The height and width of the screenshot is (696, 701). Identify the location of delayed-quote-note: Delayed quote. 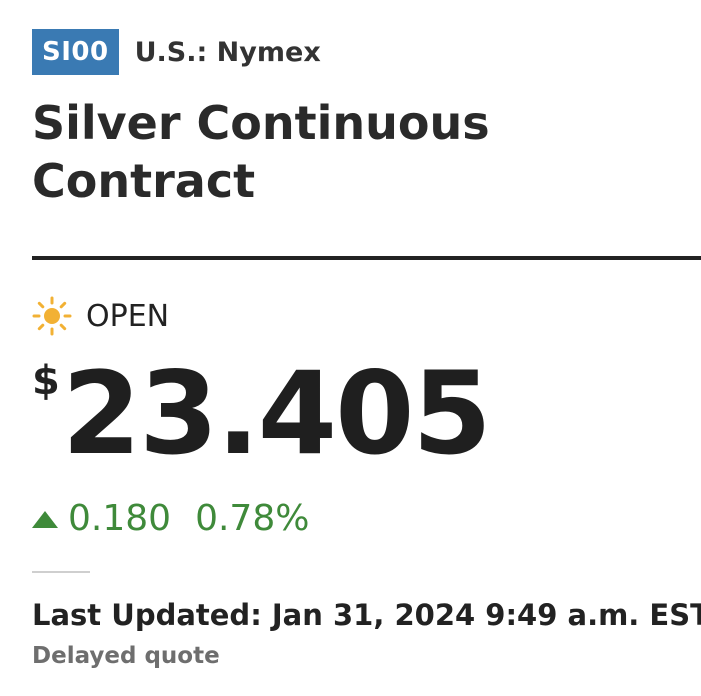
(126, 656).